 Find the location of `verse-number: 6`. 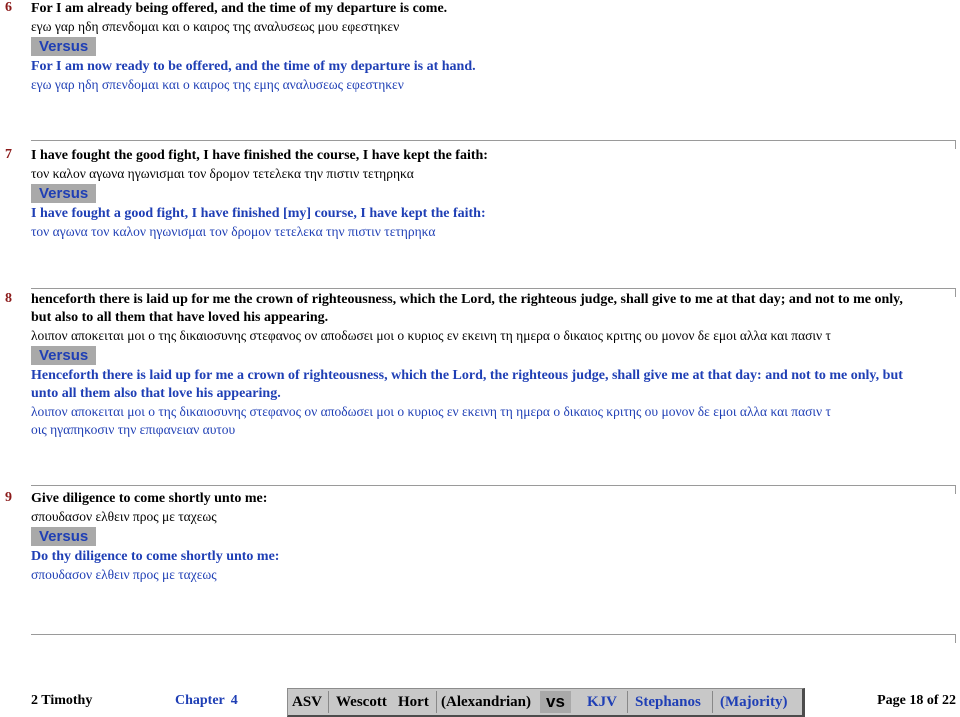

verse-number: 6 is located at coordinates (8, 7).